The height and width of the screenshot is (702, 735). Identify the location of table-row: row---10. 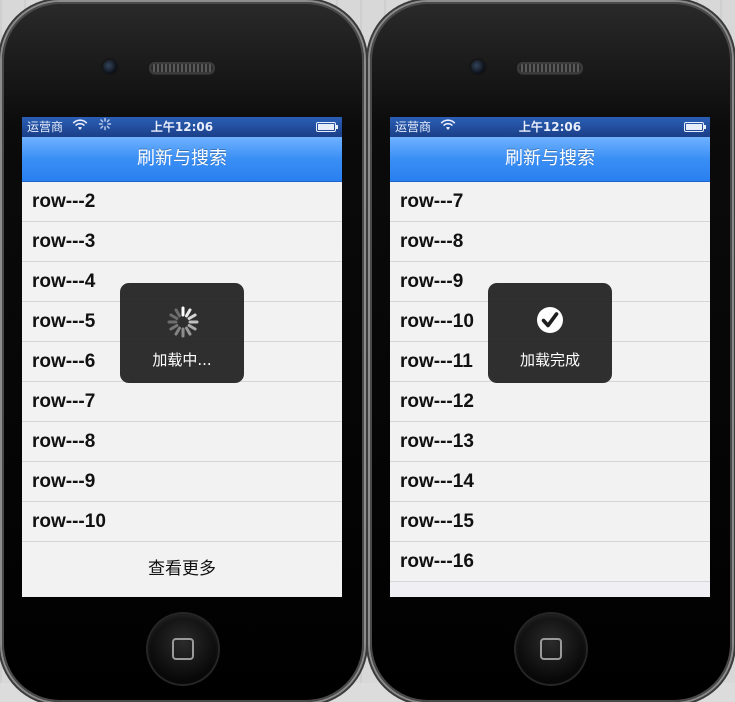
(182, 522).